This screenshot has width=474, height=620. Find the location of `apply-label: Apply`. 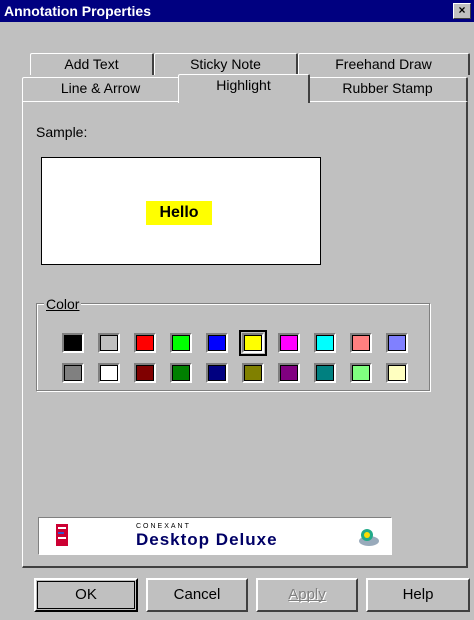

apply-label: Apply is located at coordinates (307, 594).